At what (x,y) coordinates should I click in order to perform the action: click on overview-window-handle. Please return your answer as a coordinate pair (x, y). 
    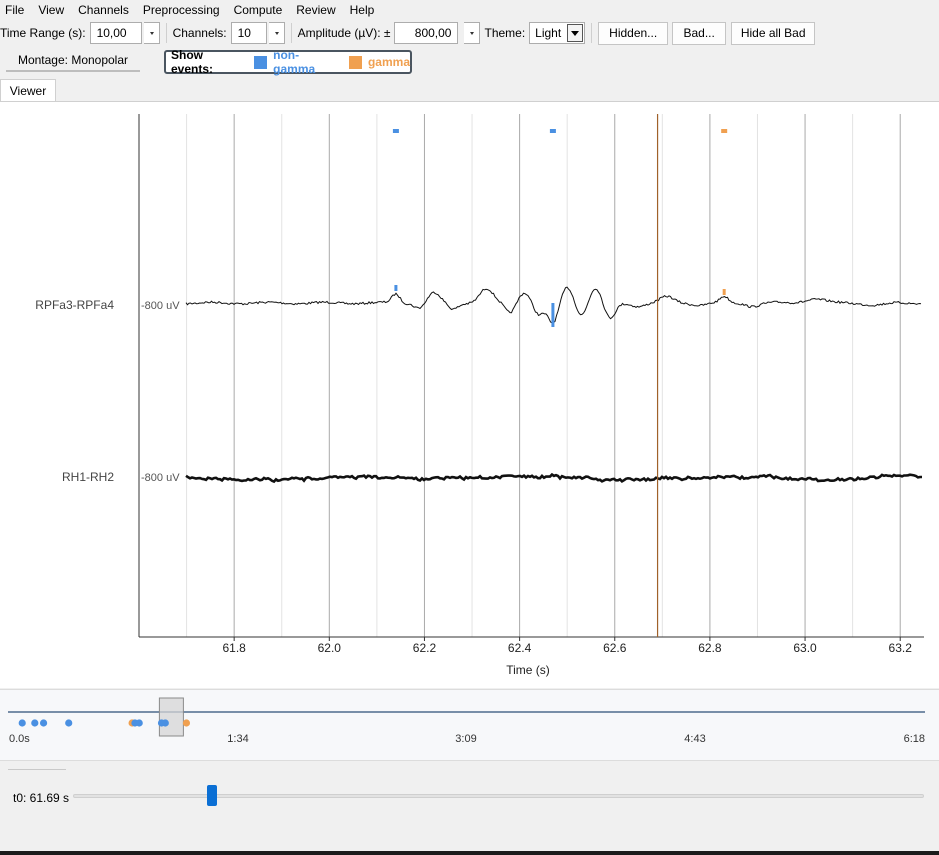
    Looking at the image, I should click on (171, 717).